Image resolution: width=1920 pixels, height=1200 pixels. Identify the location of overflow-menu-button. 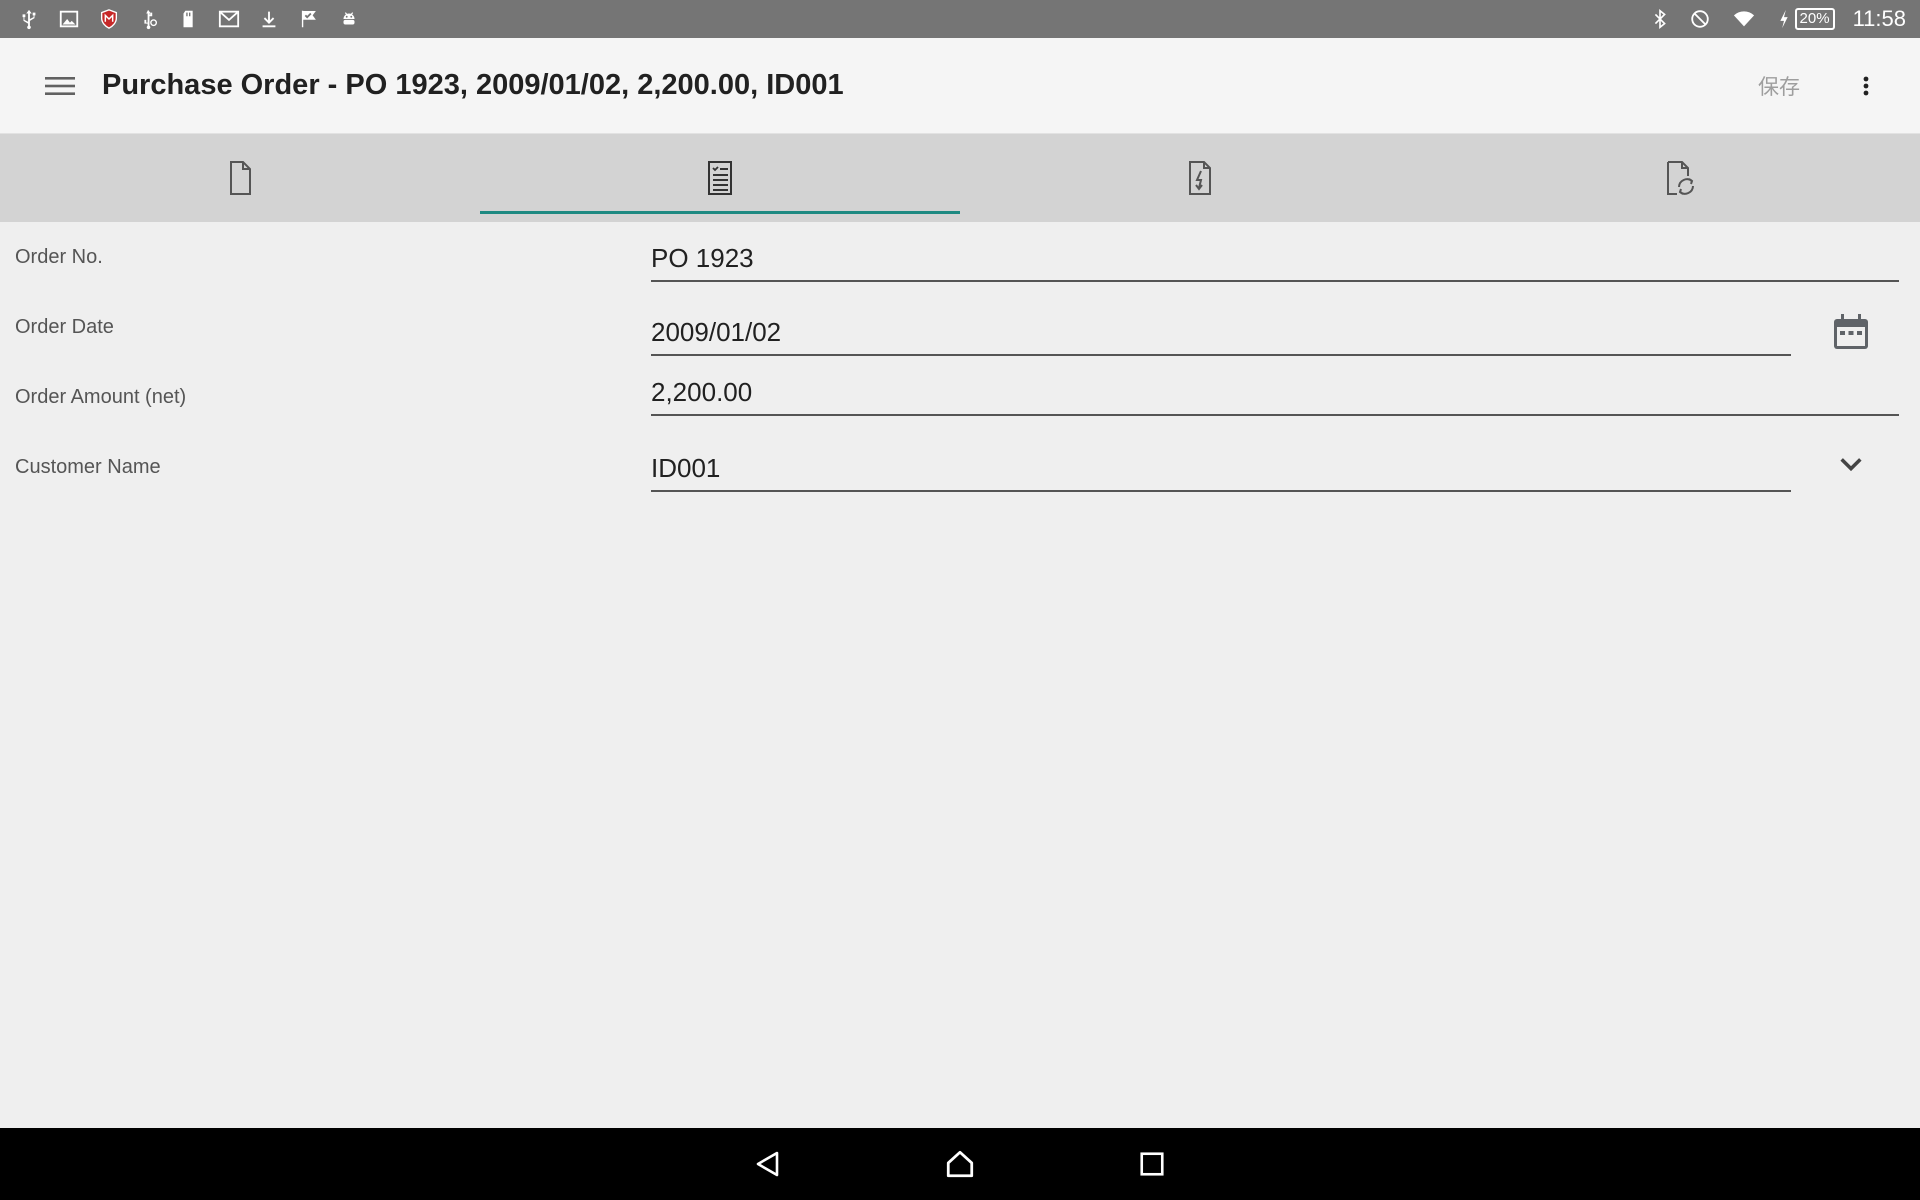
(1866, 86).